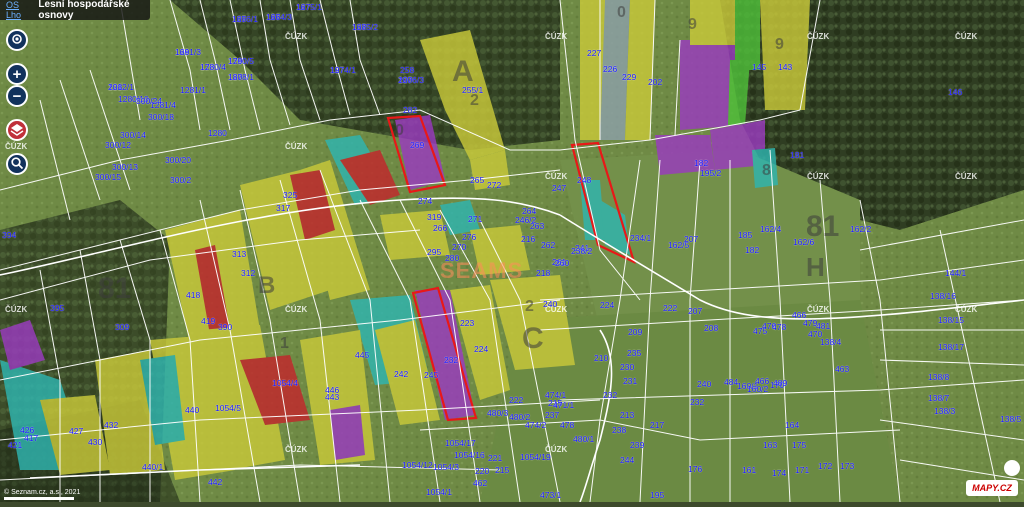 This screenshot has width=1024, height=507. Describe the element at coordinates (417, 465) in the screenshot. I see `parcel-number-label: 1054/12` at that location.